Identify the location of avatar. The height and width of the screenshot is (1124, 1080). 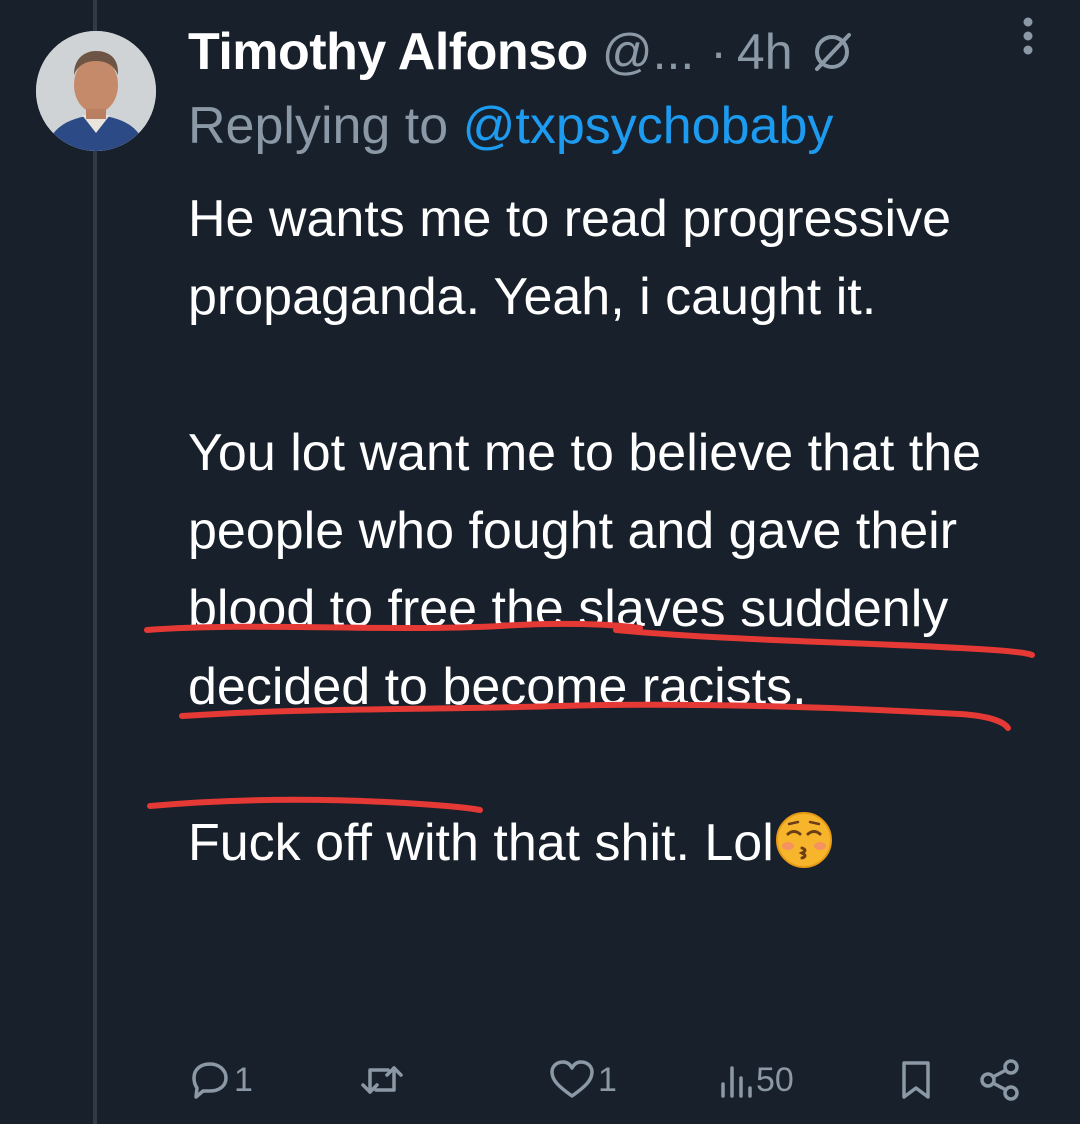
(96, 91).